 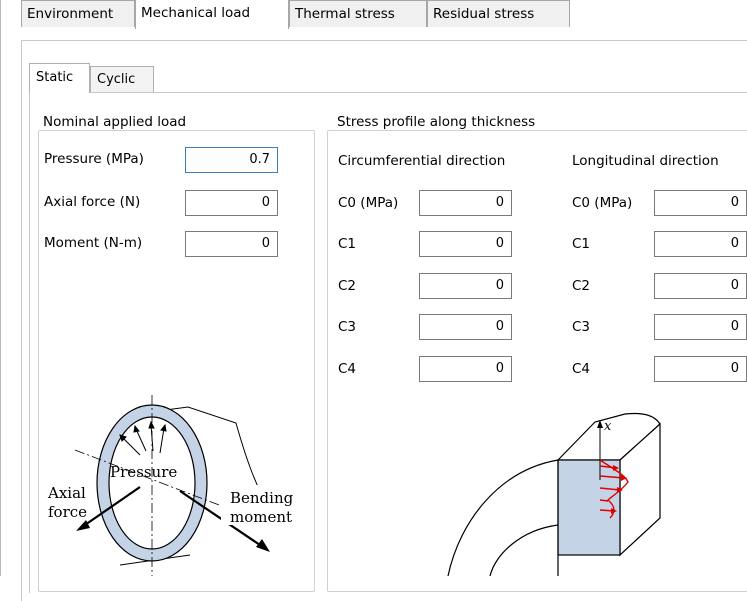 I want to click on pressure-fig-label: Pressure, so click(x=143, y=472).